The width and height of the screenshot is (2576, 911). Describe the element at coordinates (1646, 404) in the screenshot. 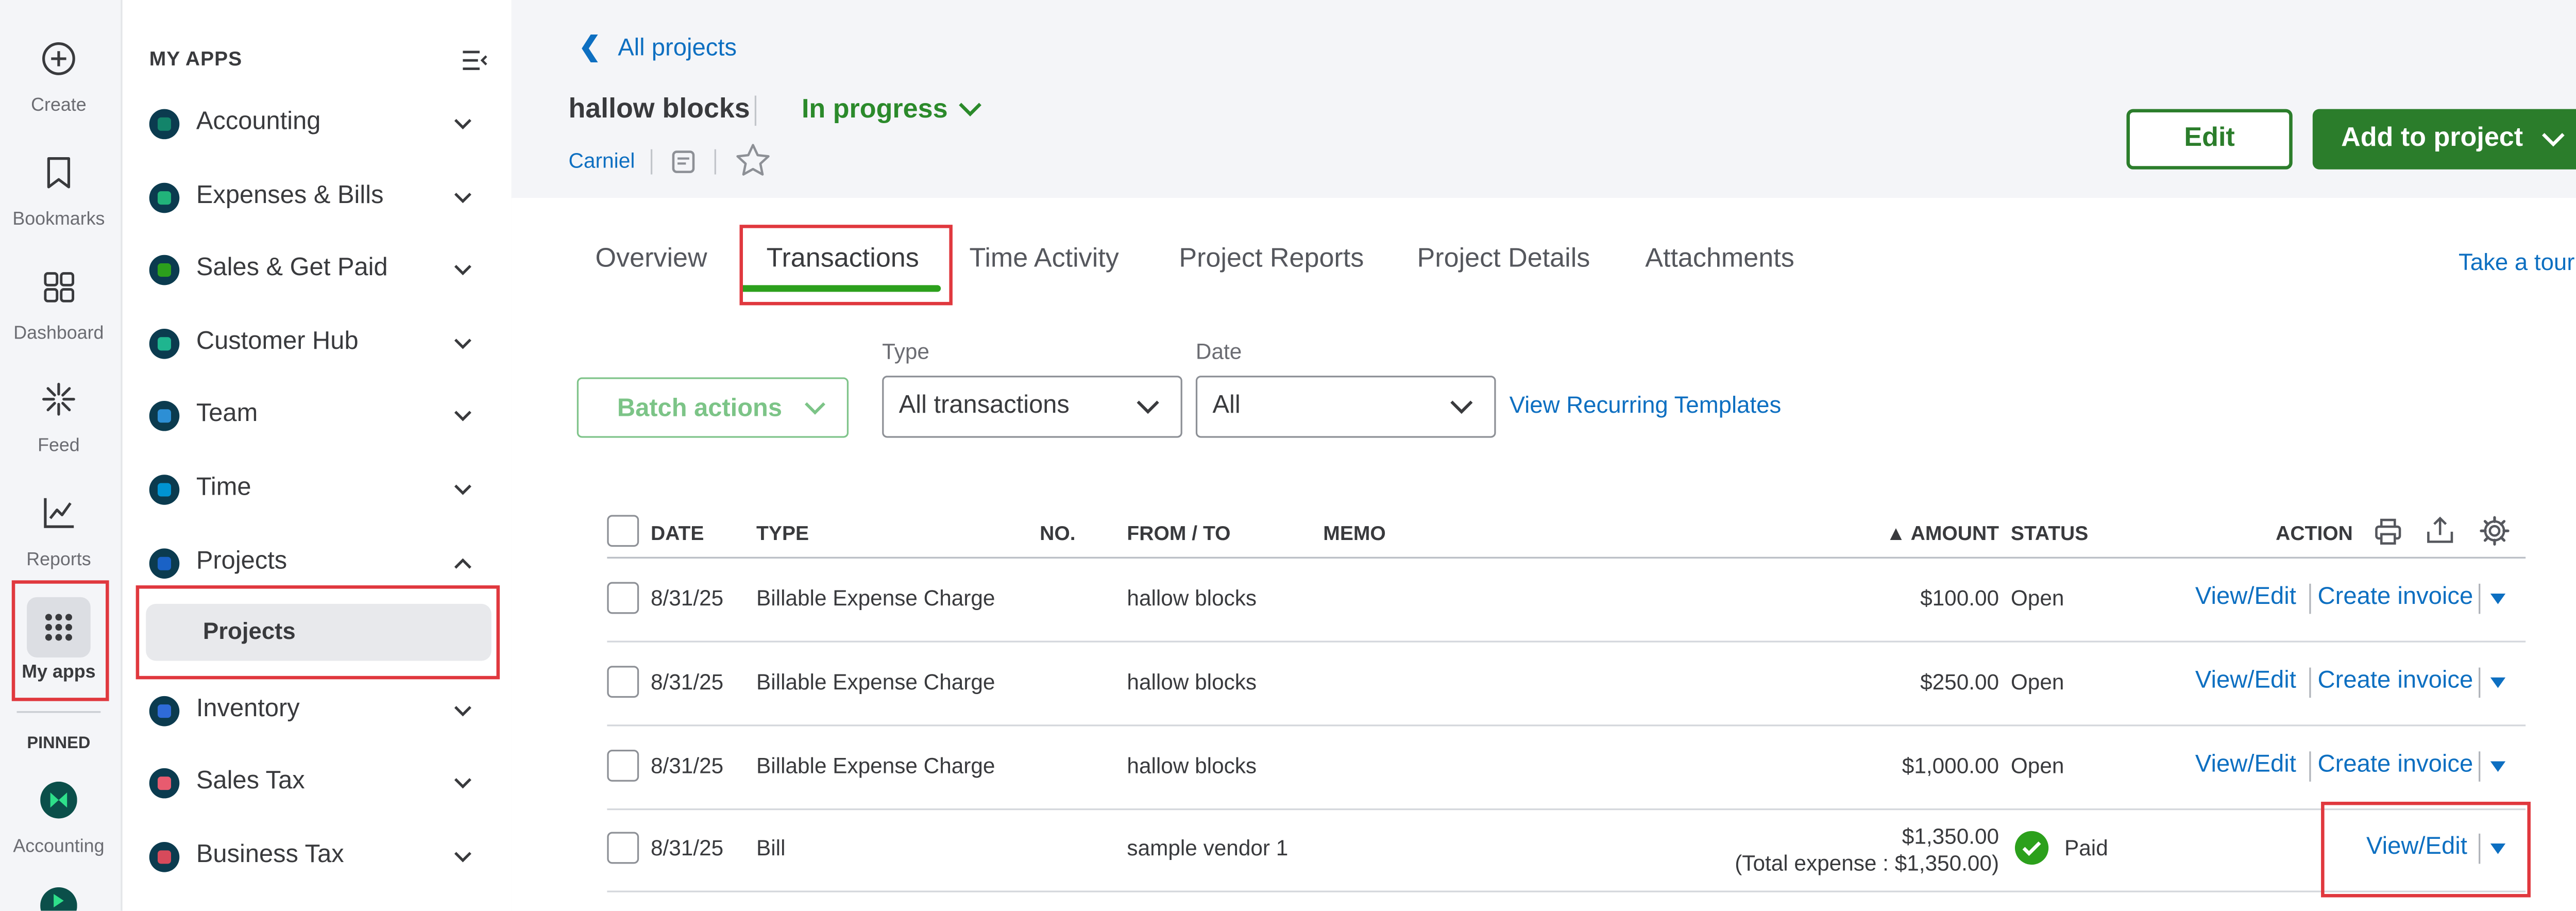

I see `view-recurring-templates-link: View Recurring Templates` at that location.